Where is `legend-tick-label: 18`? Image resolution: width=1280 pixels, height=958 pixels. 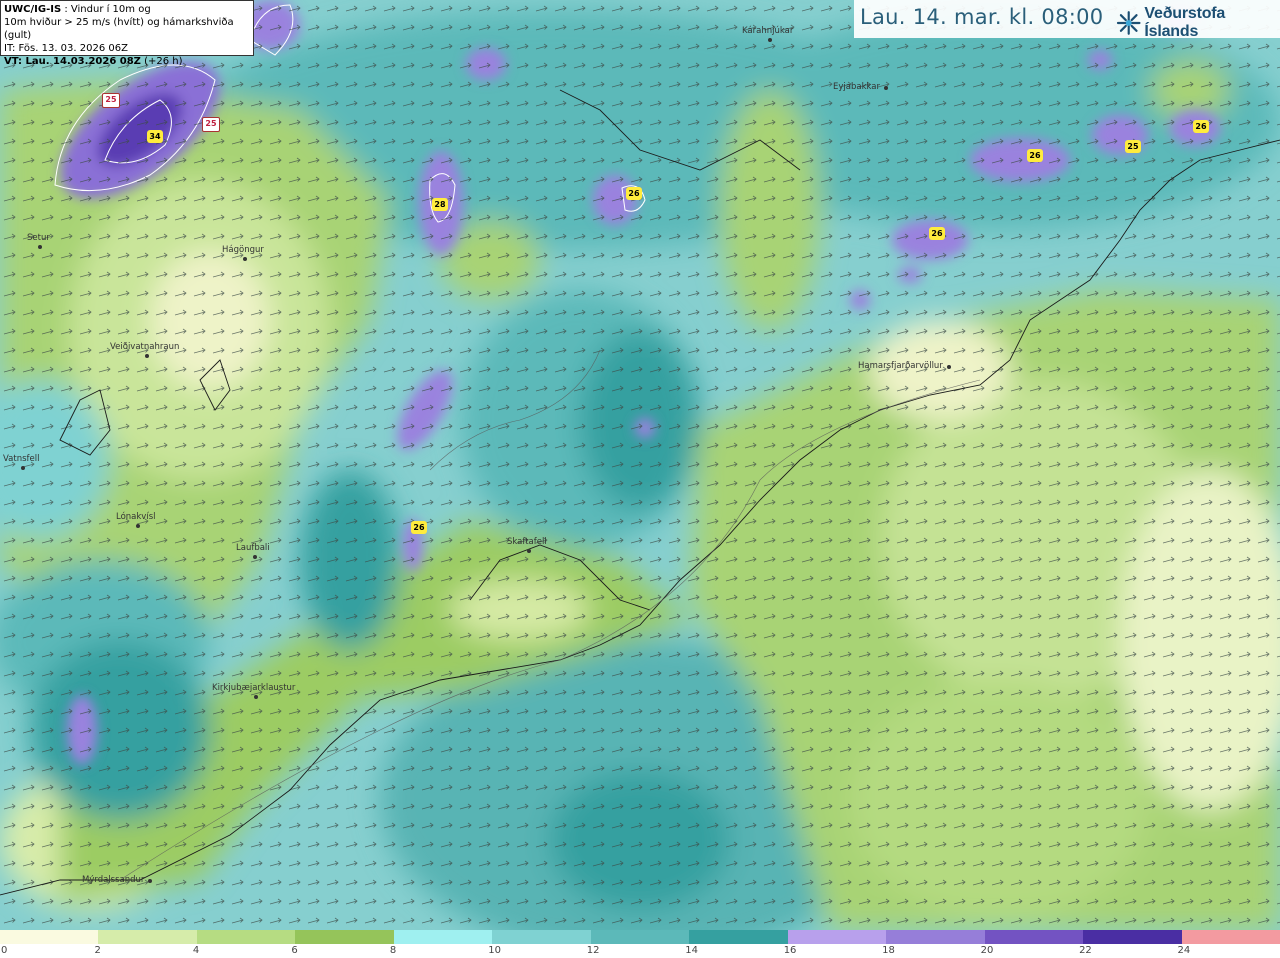 legend-tick-label: 18 is located at coordinates (888, 950).